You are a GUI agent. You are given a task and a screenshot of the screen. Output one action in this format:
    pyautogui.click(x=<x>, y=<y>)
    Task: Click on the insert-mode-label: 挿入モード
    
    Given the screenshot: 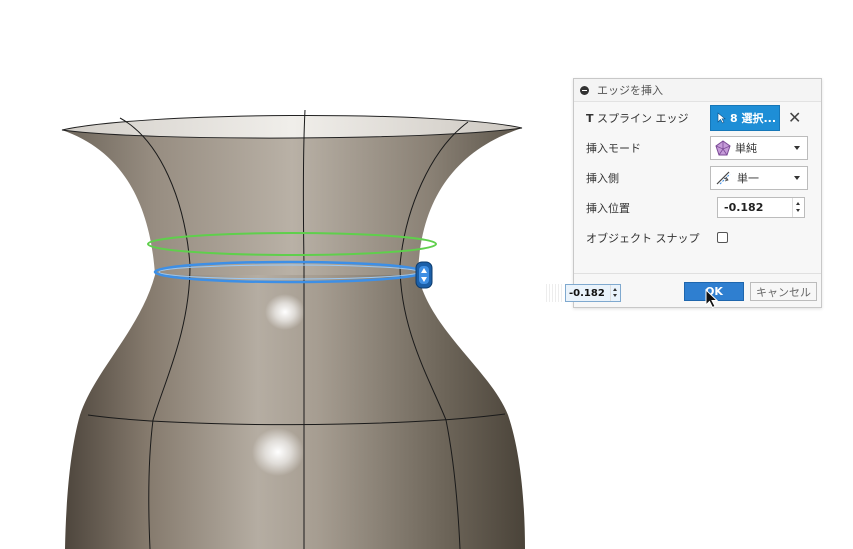 What is the action you would take?
    pyautogui.click(x=613, y=148)
    